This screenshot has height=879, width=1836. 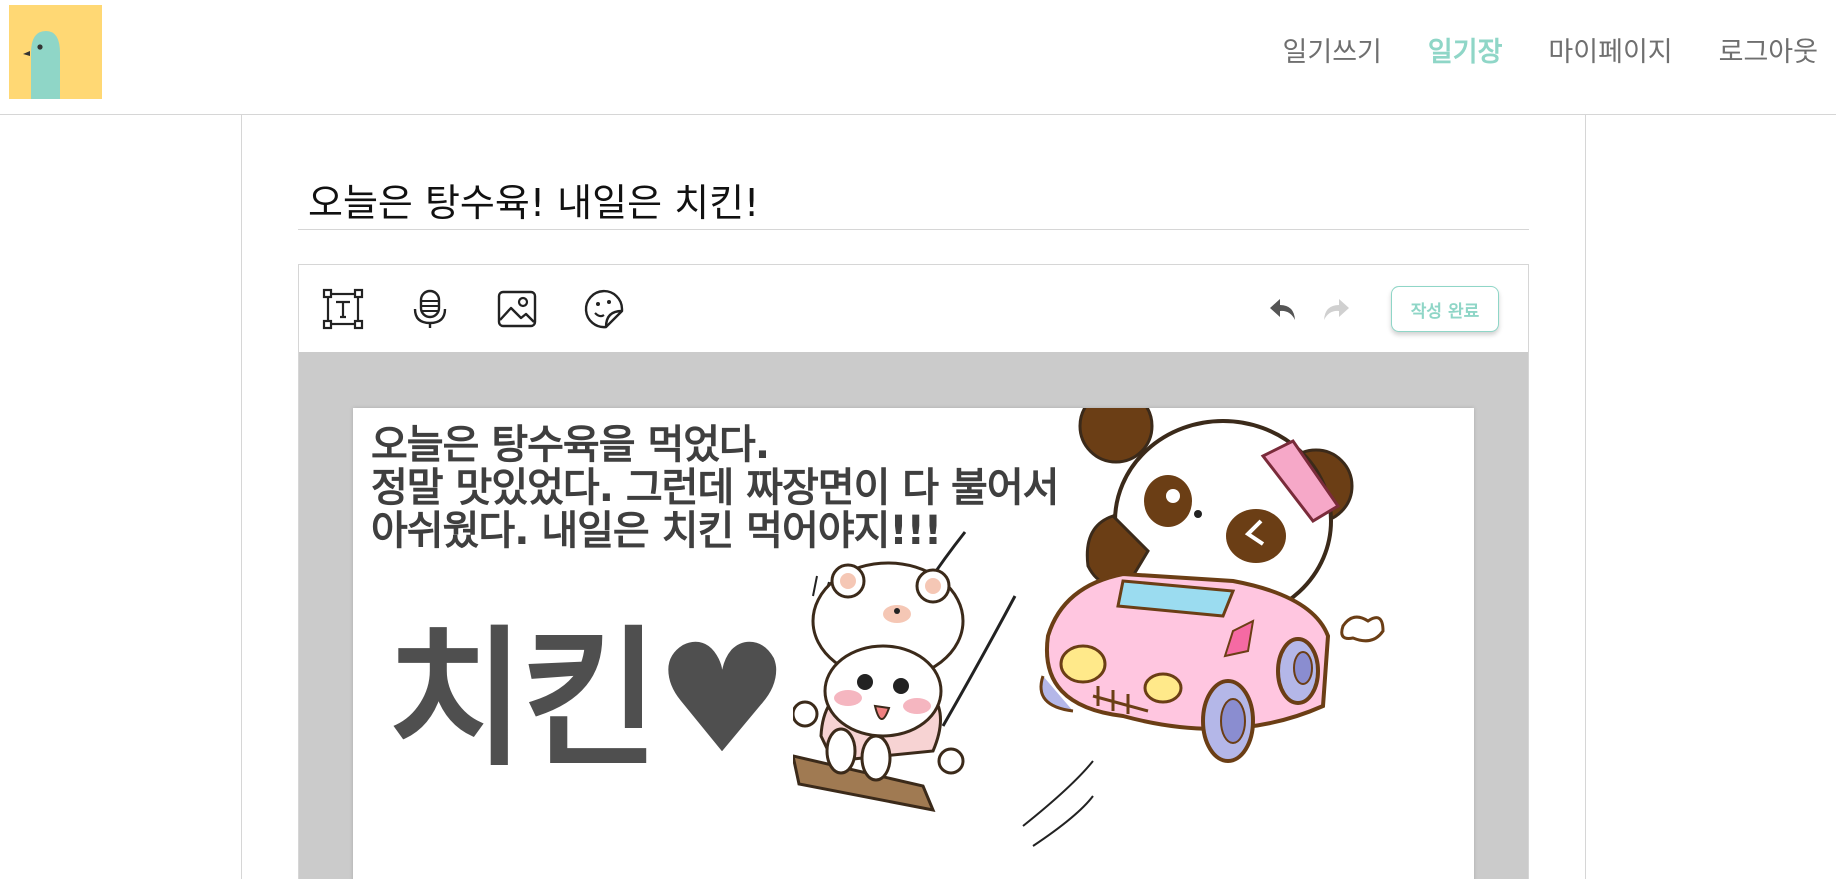 What do you see at coordinates (1283, 309) in the screenshot?
I see `undo-icon` at bounding box center [1283, 309].